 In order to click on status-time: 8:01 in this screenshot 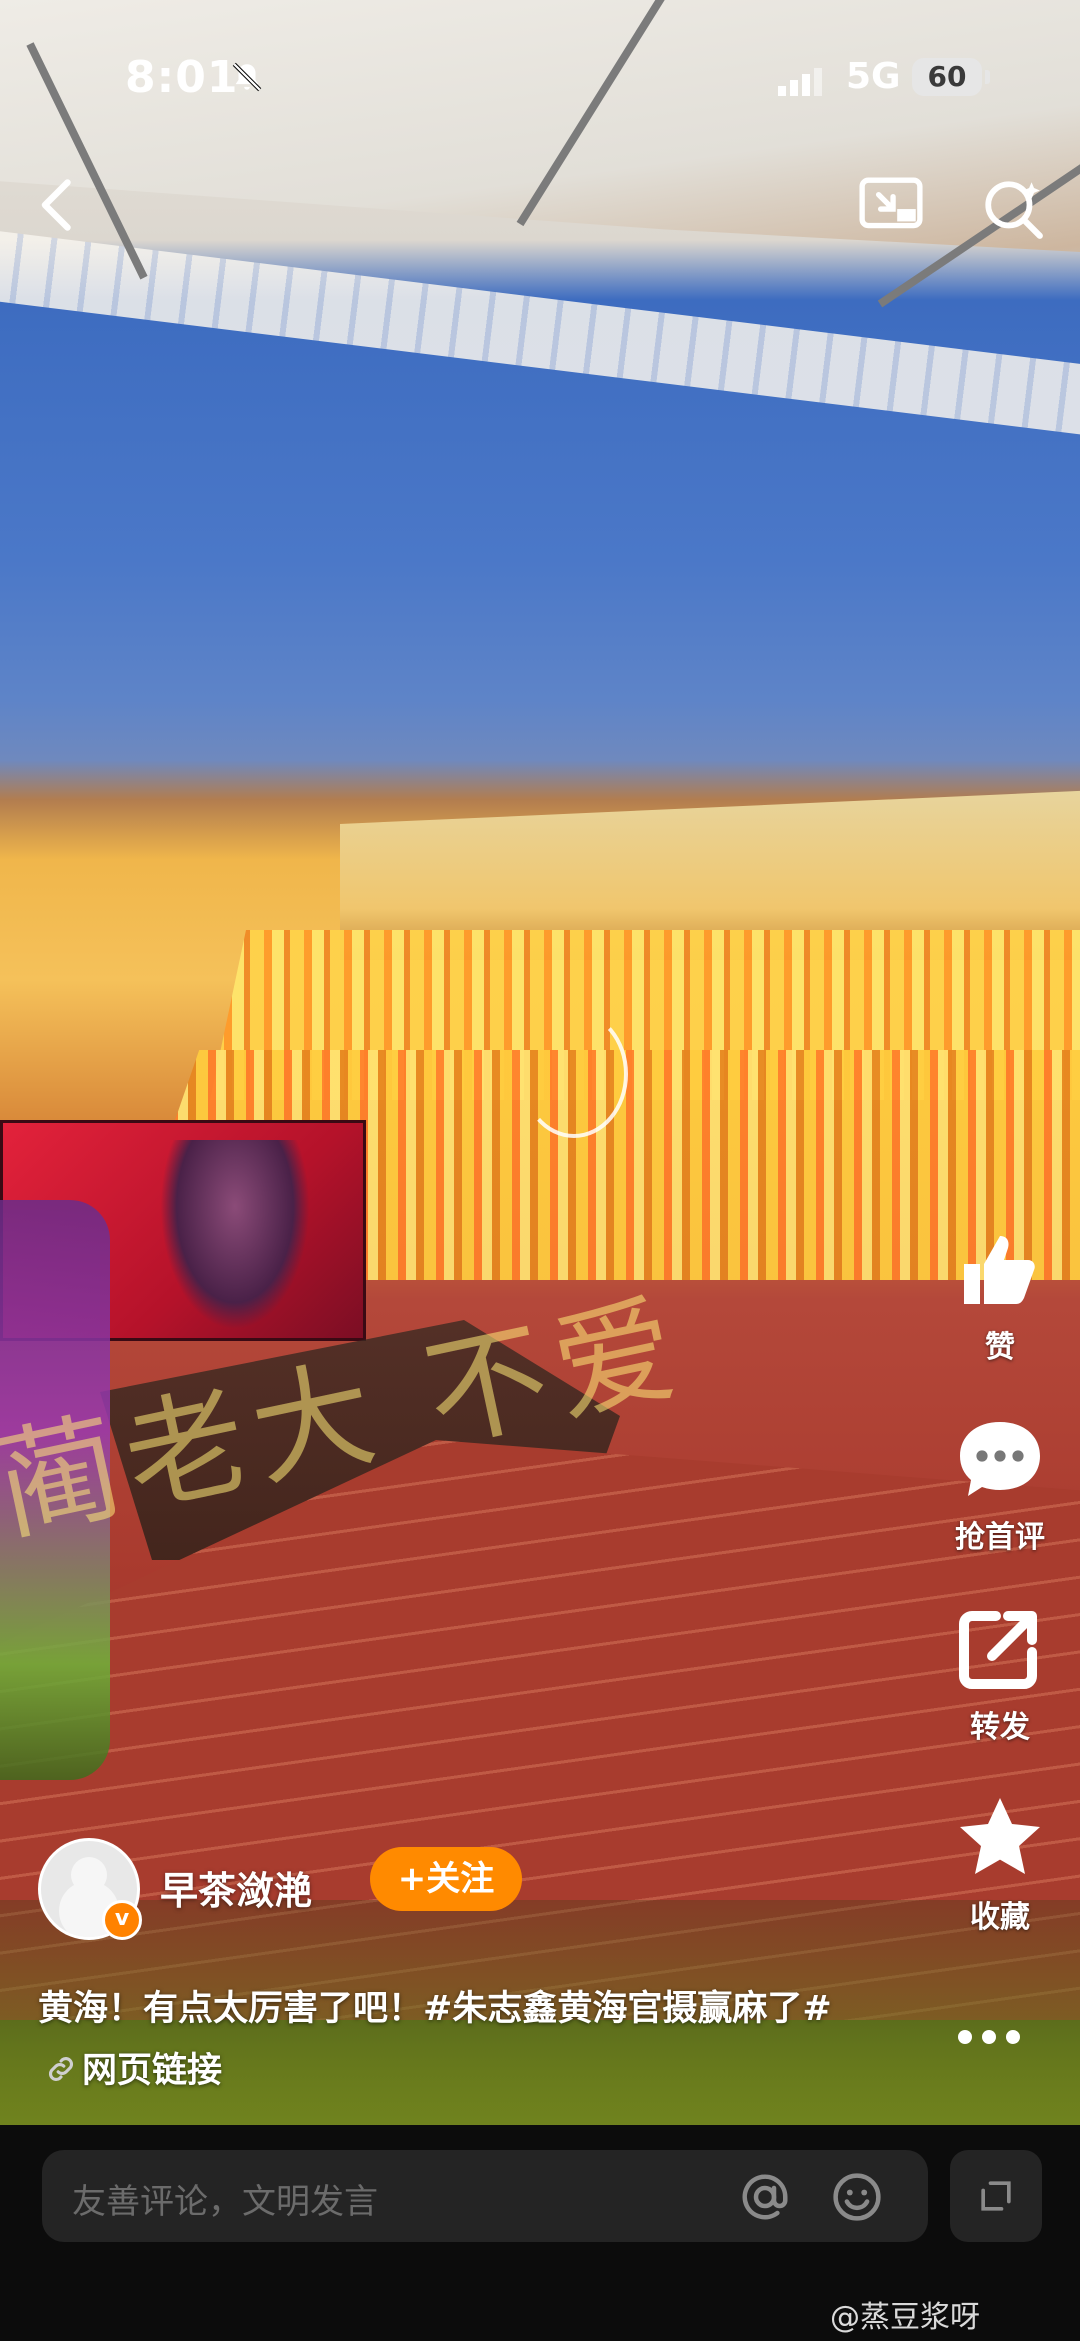, I will do `click(182, 77)`.